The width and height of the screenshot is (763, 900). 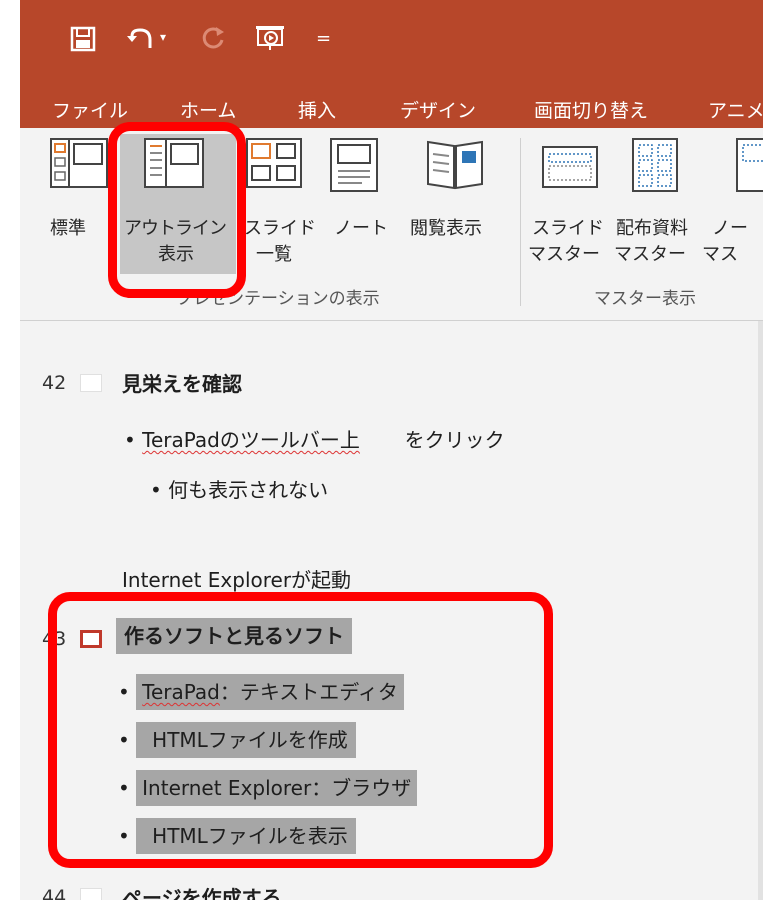 What do you see at coordinates (645, 299) in the screenshot?
I see `master-views-group-label: マスター表示` at bounding box center [645, 299].